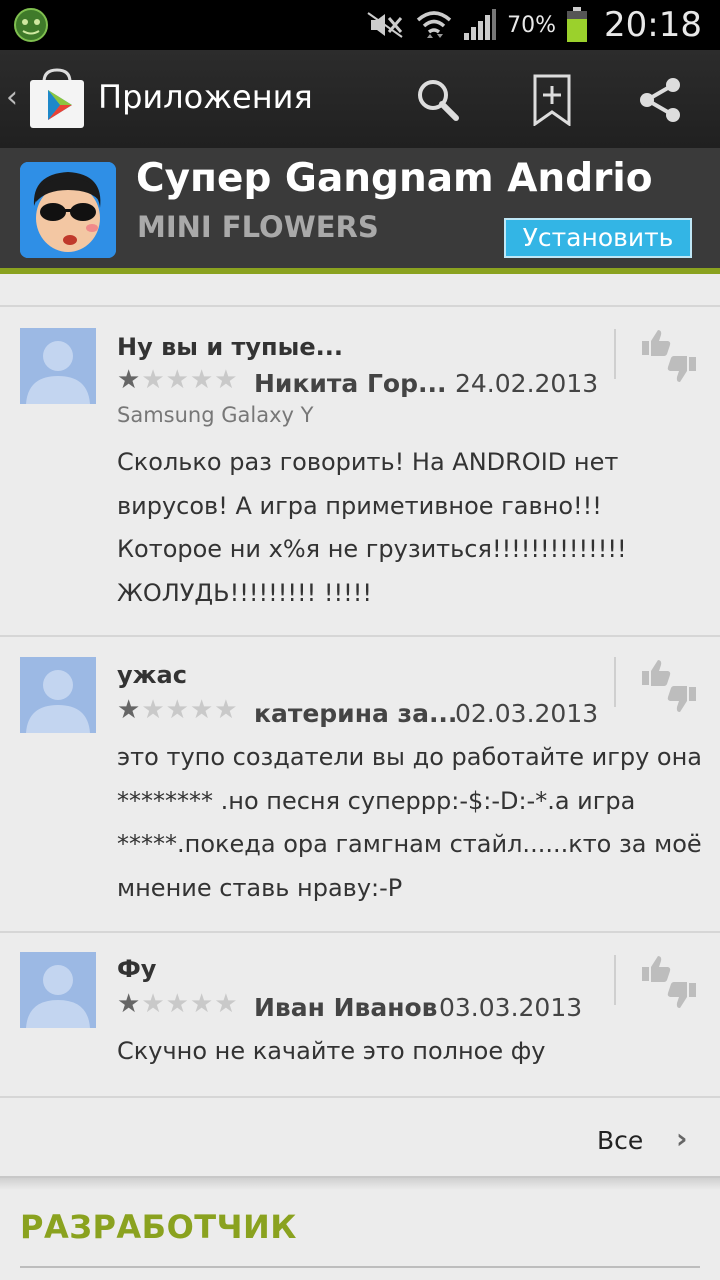 The image size is (720, 1280). Describe the element at coordinates (360, 25) in the screenshot. I see `status-bar: 70% 20:18` at that location.